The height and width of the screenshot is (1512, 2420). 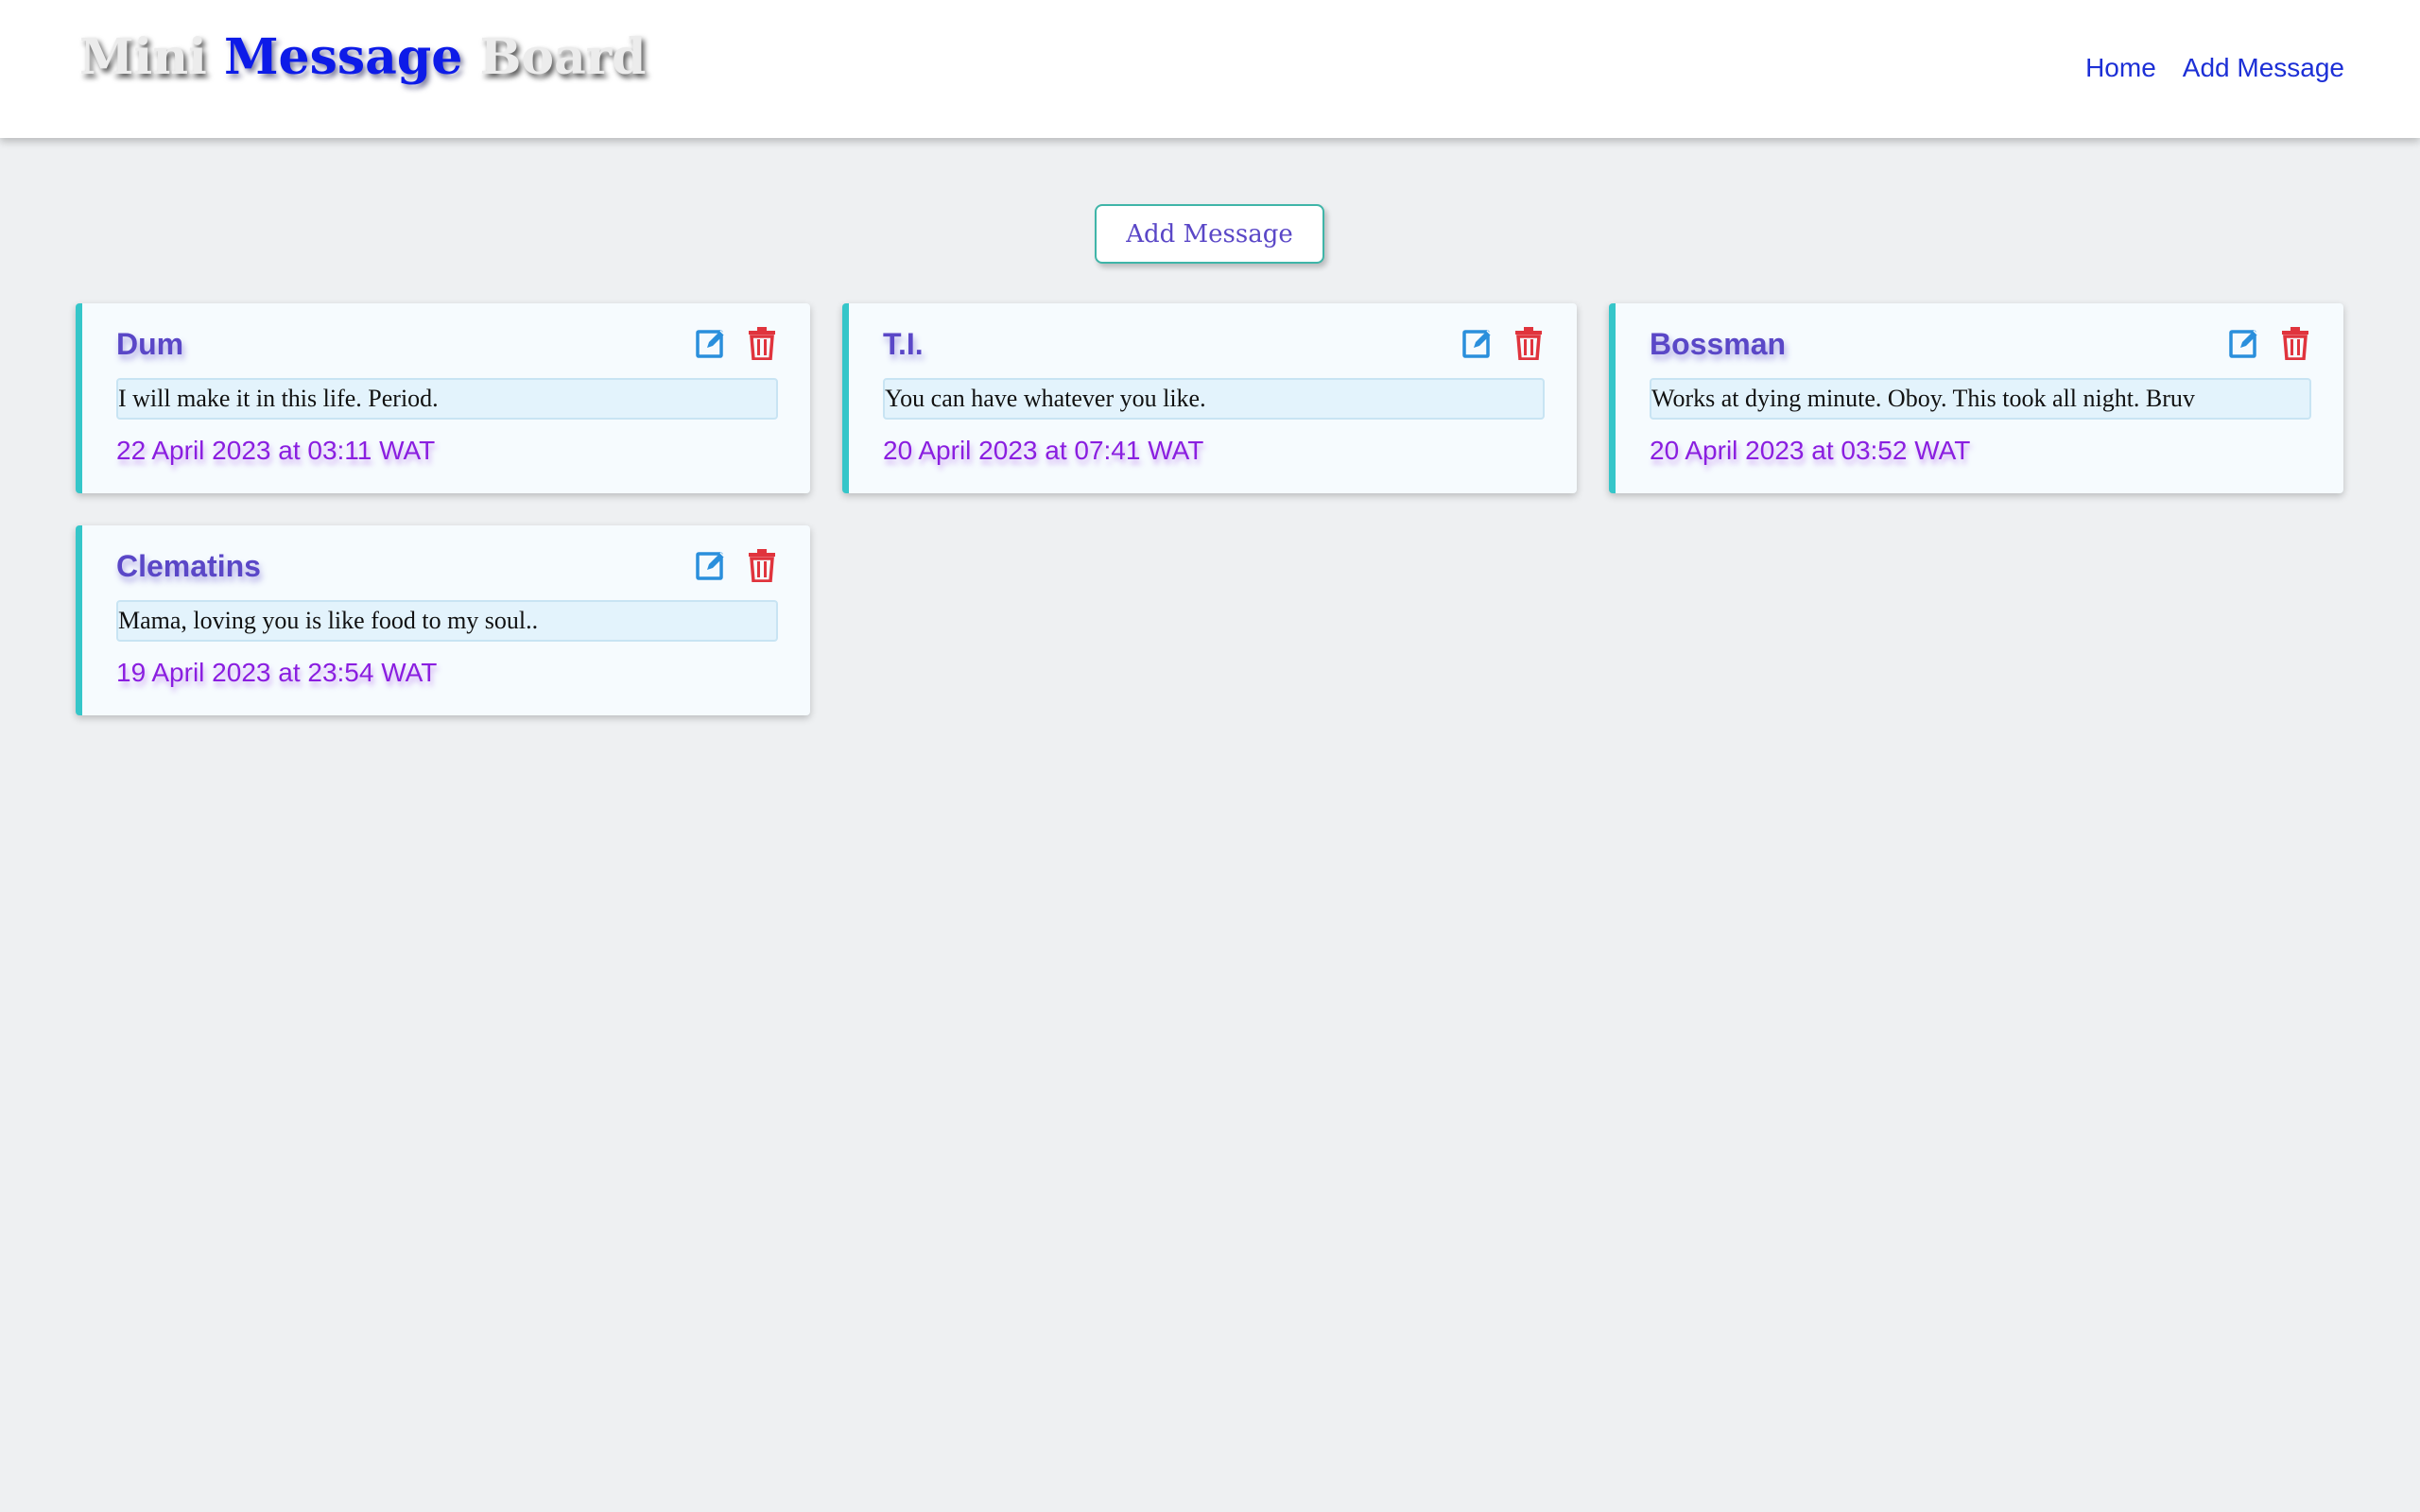 I want to click on message-author: T.I., so click(x=903, y=344).